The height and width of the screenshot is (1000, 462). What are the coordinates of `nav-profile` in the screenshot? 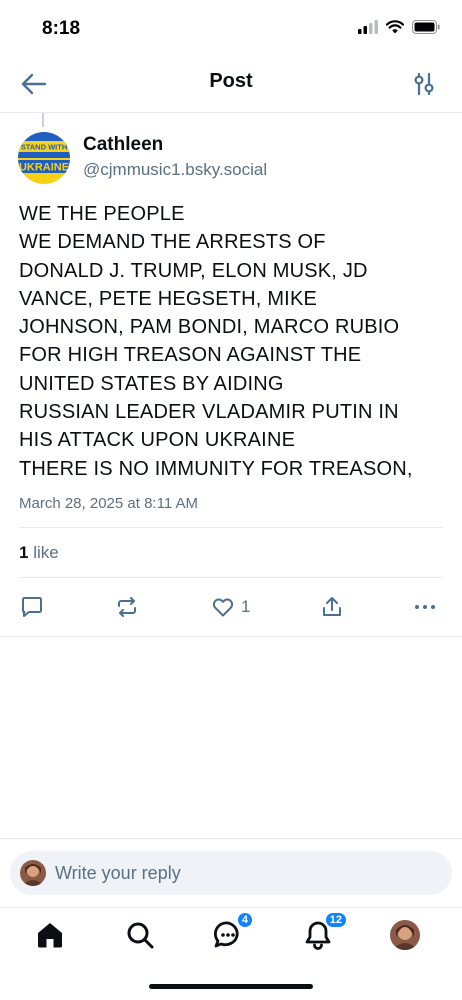 It's located at (405, 935).